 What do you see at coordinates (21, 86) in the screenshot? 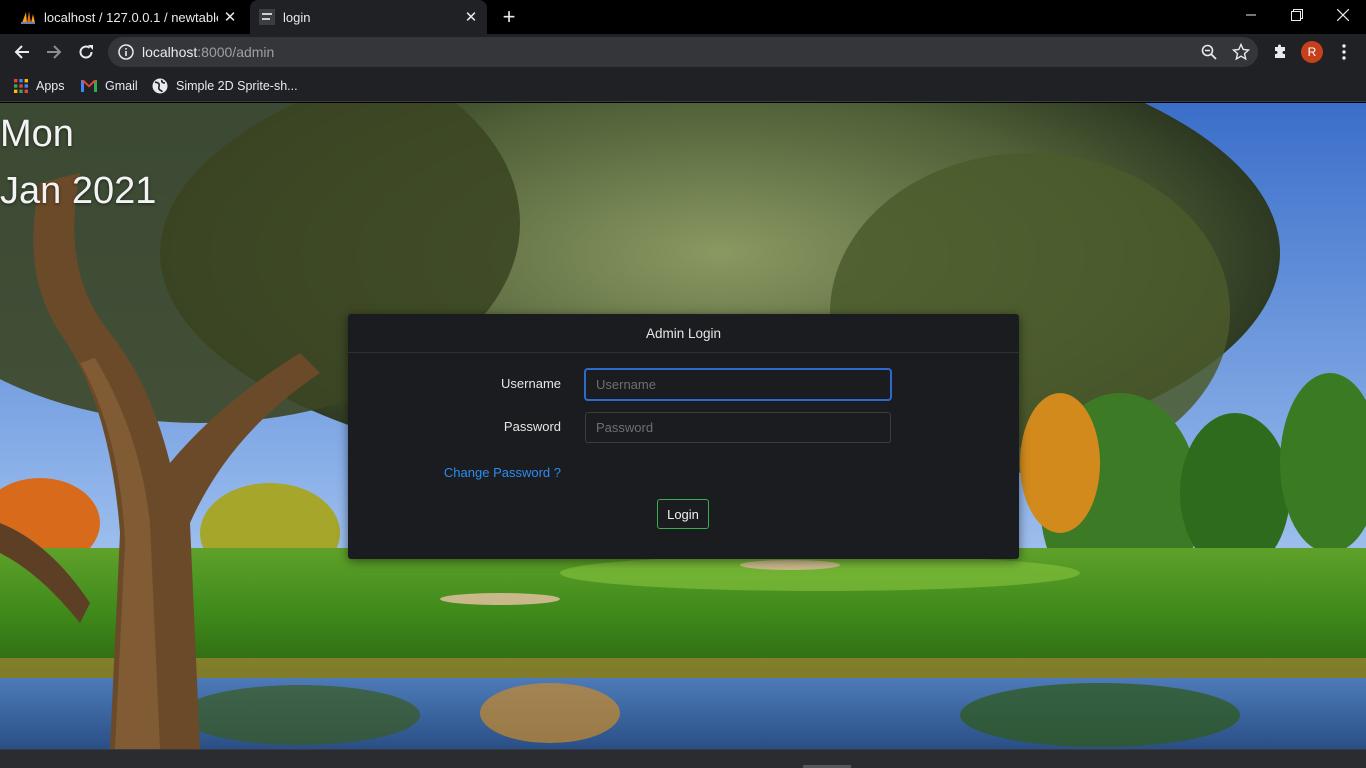
I see `apps-grid-icon` at bounding box center [21, 86].